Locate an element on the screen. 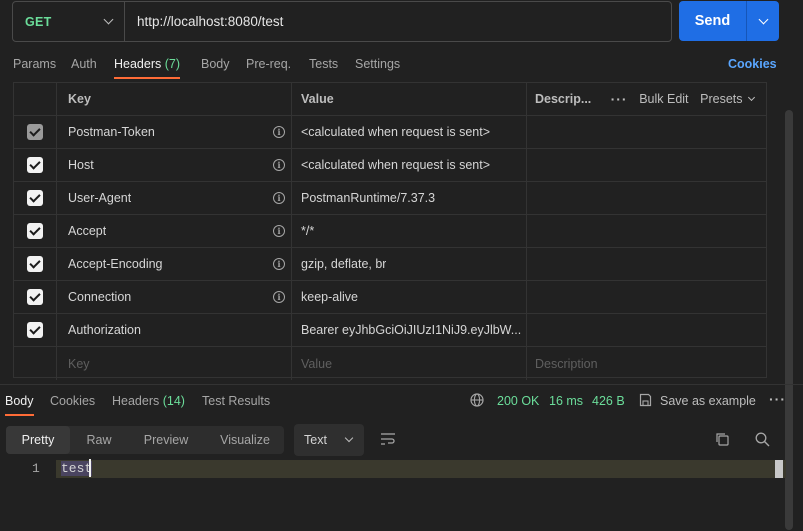  search-icon is located at coordinates (762, 439).